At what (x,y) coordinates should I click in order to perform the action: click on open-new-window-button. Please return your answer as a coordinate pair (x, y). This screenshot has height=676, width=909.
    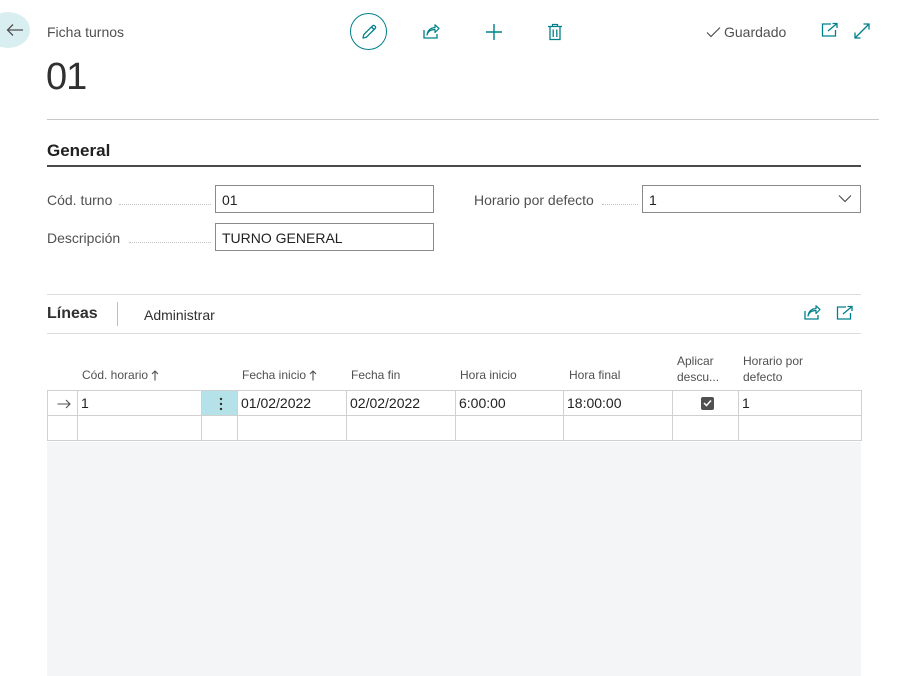
    Looking at the image, I should click on (830, 30).